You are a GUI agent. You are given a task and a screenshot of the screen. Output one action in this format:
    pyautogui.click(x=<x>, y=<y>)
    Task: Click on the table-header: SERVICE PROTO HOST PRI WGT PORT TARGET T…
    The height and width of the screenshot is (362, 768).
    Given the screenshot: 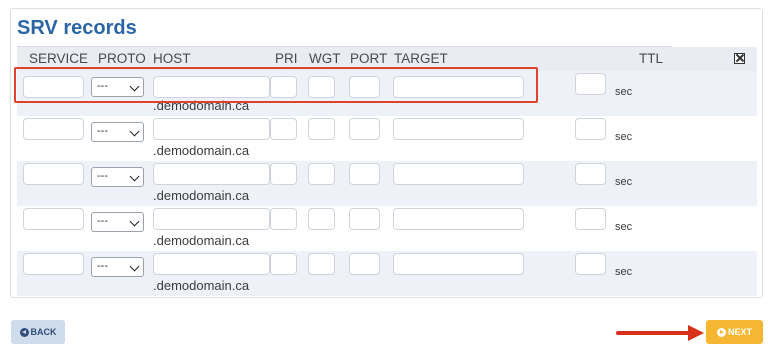 What is the action you would take?
    pyautogui.click(x=387, y=59)
    